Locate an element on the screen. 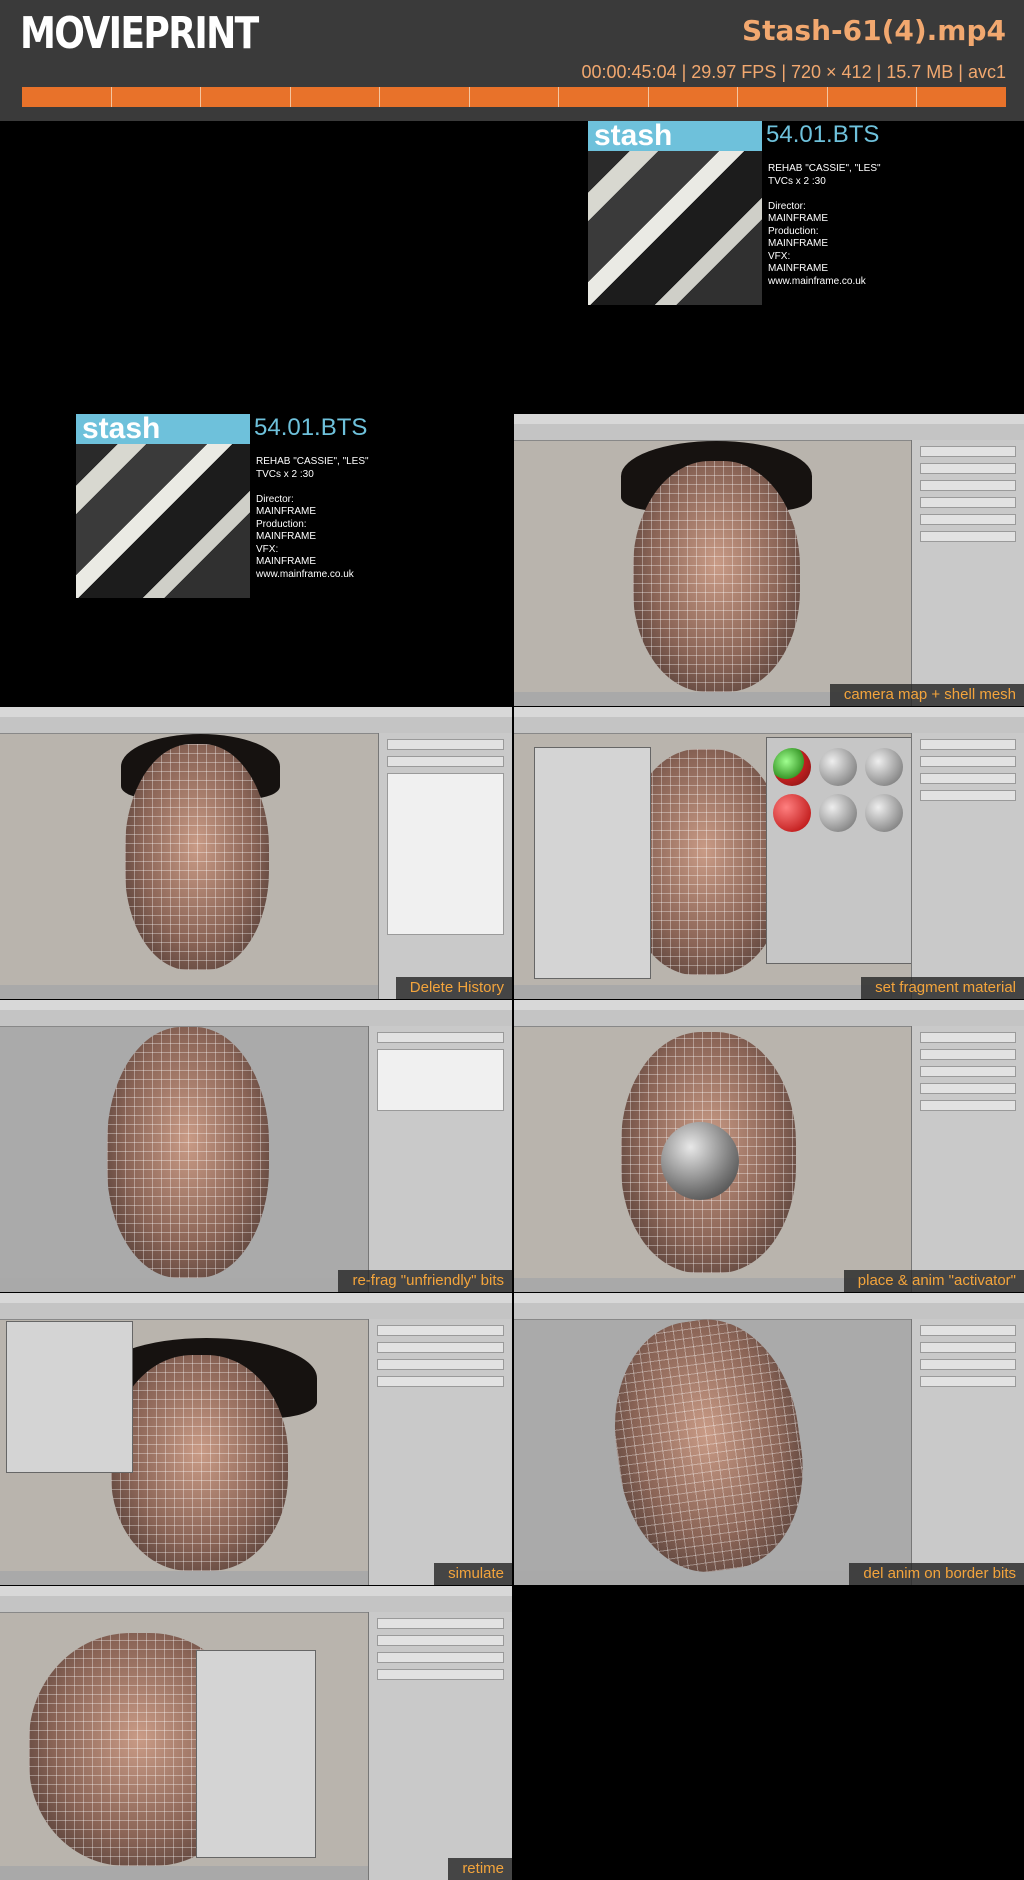 The image size is (1024, 1880). frame-caption: place & anim "activator" is located at coordinates (933, 1281).